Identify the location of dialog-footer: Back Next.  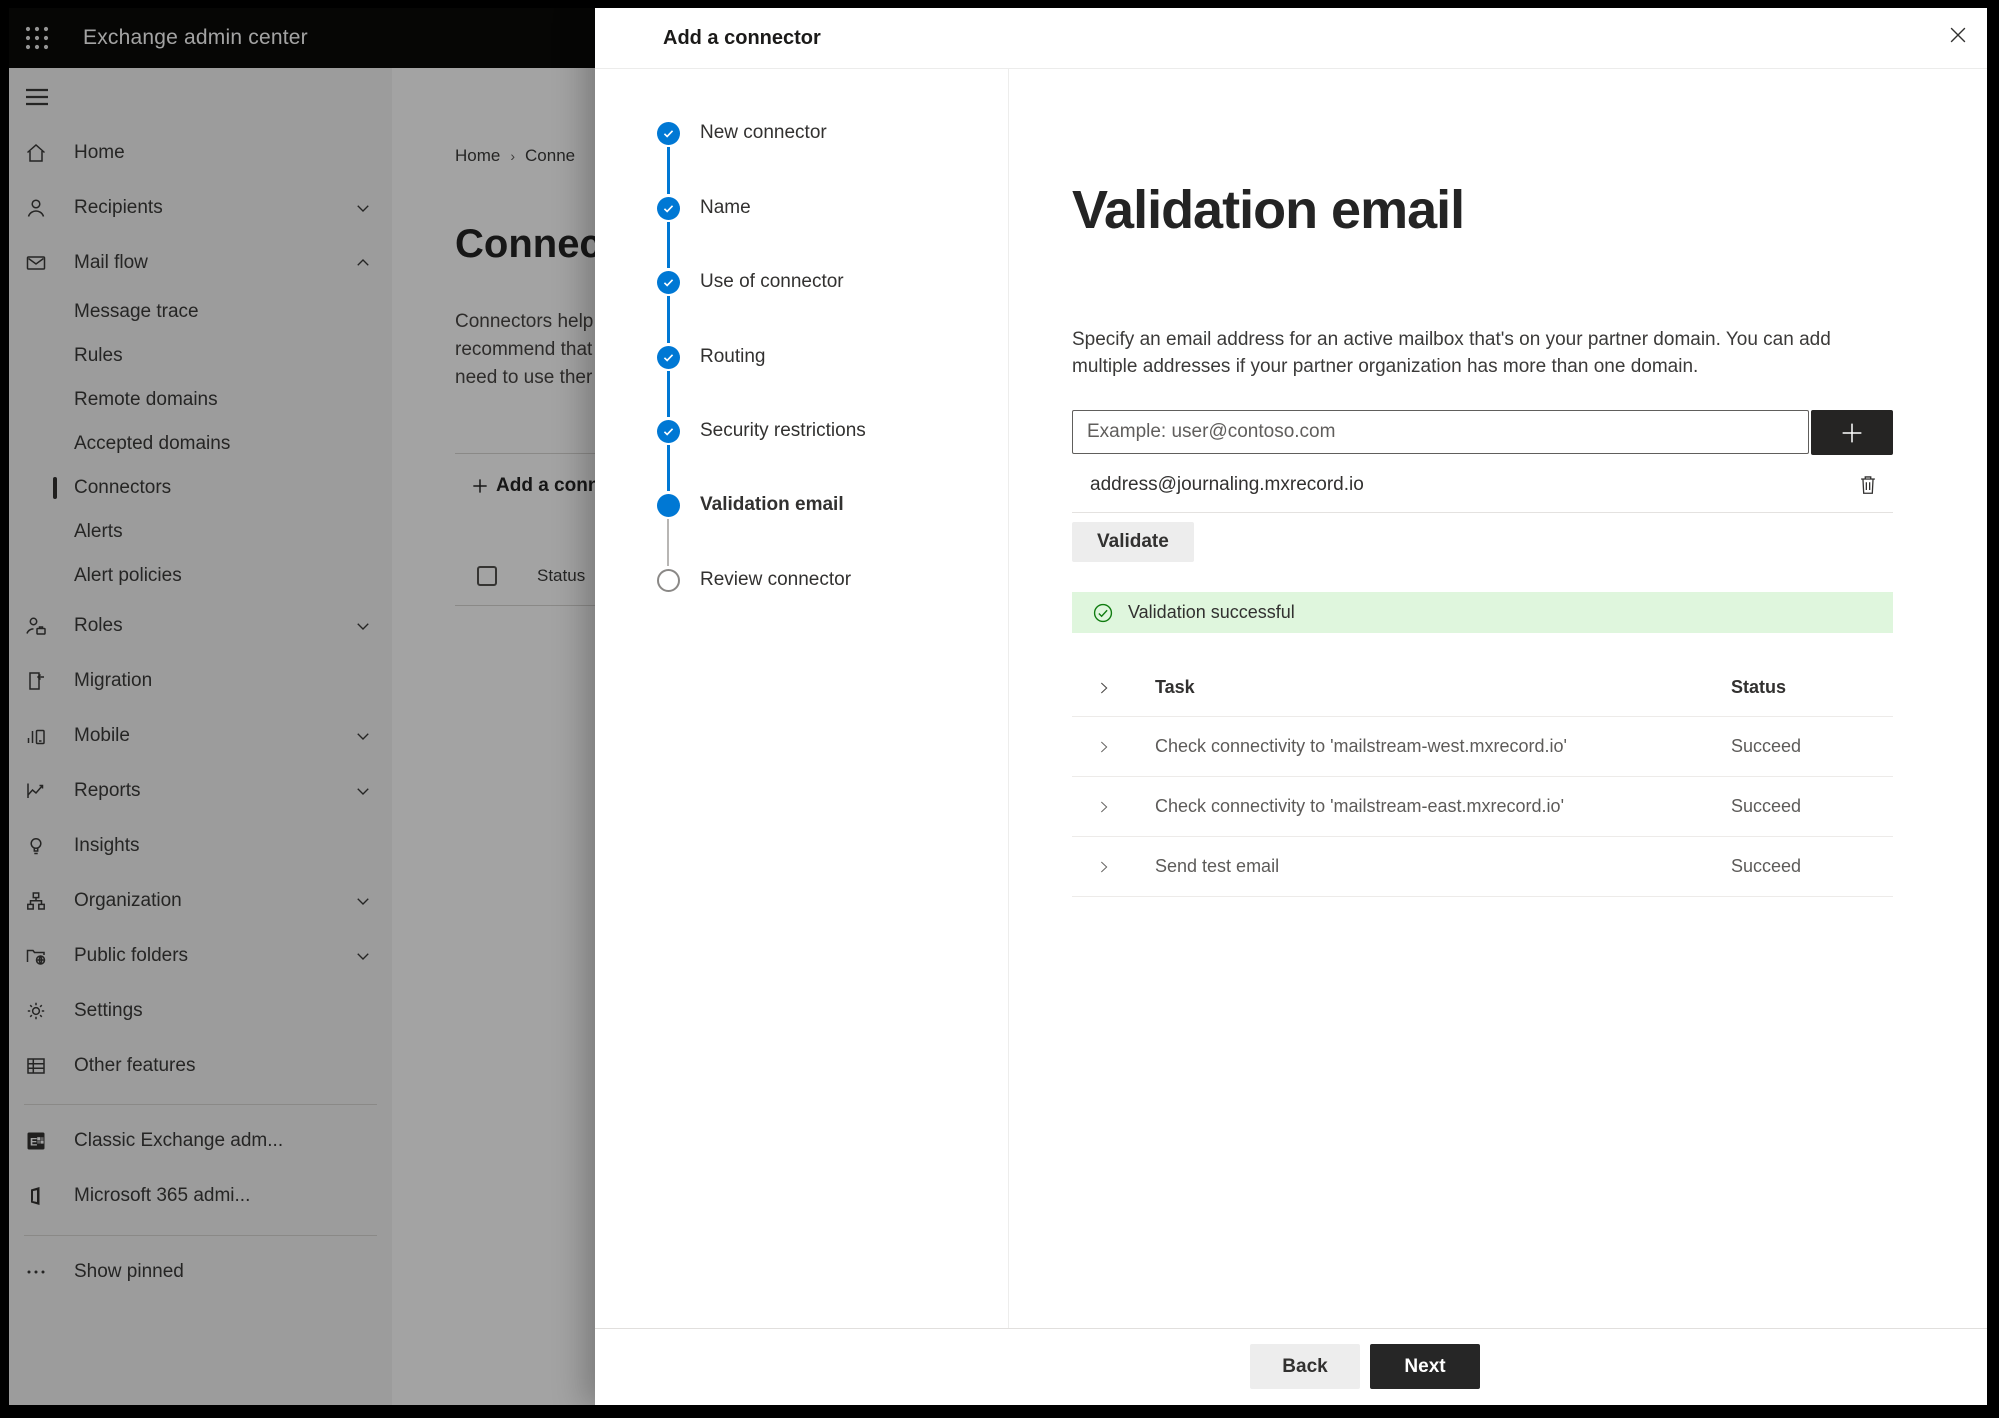
(1291, 1366).